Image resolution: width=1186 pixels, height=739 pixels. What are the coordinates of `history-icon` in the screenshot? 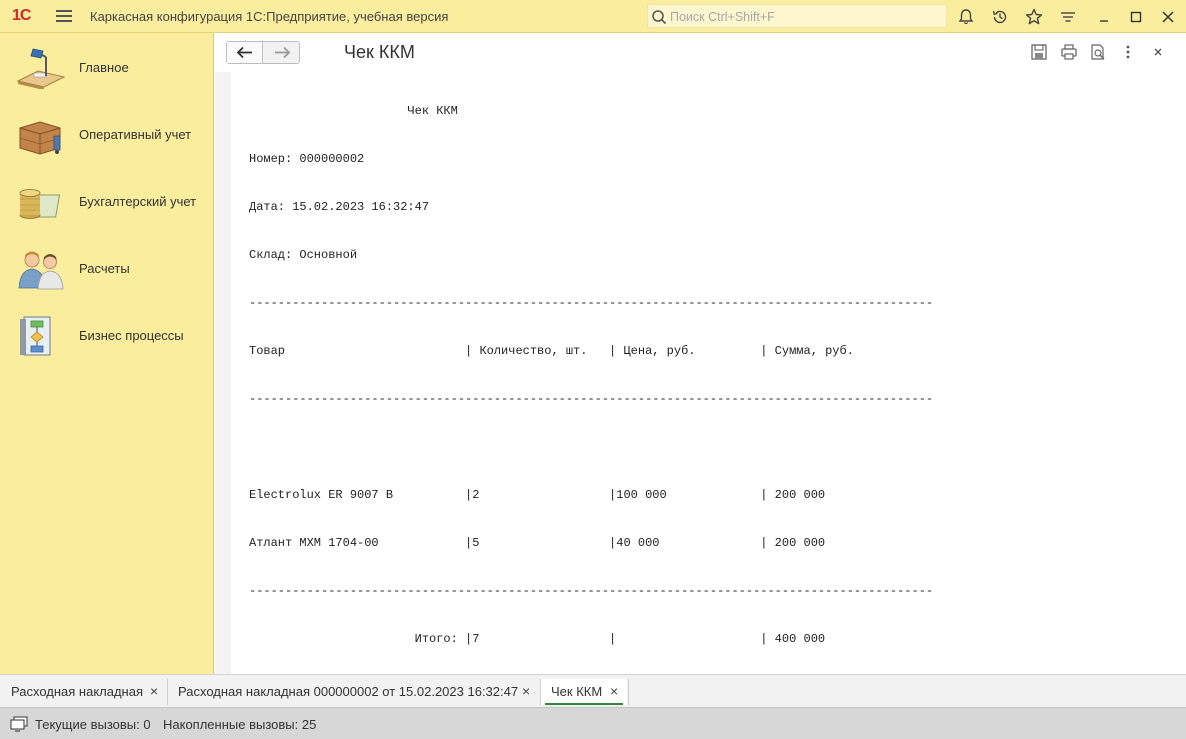 It's located at (1000, 17).